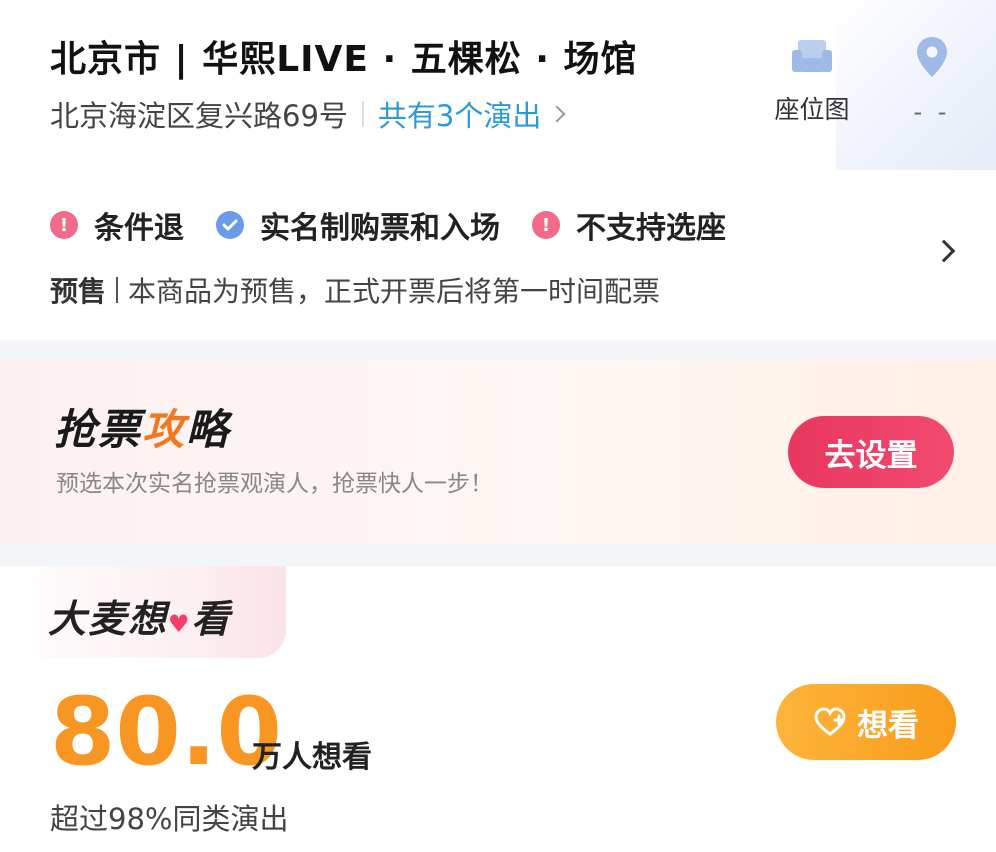  What do you see at coordinates (139, 228) in the screenshot?
I see `notice-label: 条件退` at bounding box center [139, 228].